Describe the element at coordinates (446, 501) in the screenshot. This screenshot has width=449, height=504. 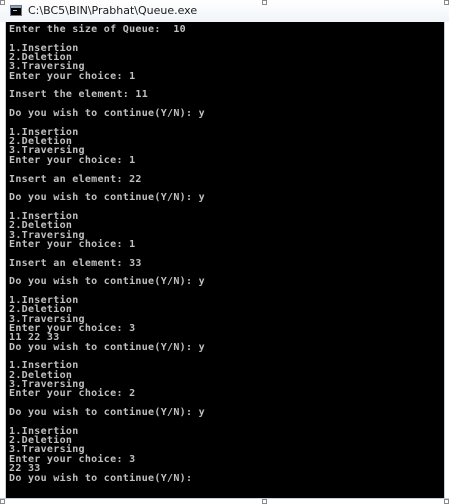
I see `resize-handle-bottom-right` at that location.